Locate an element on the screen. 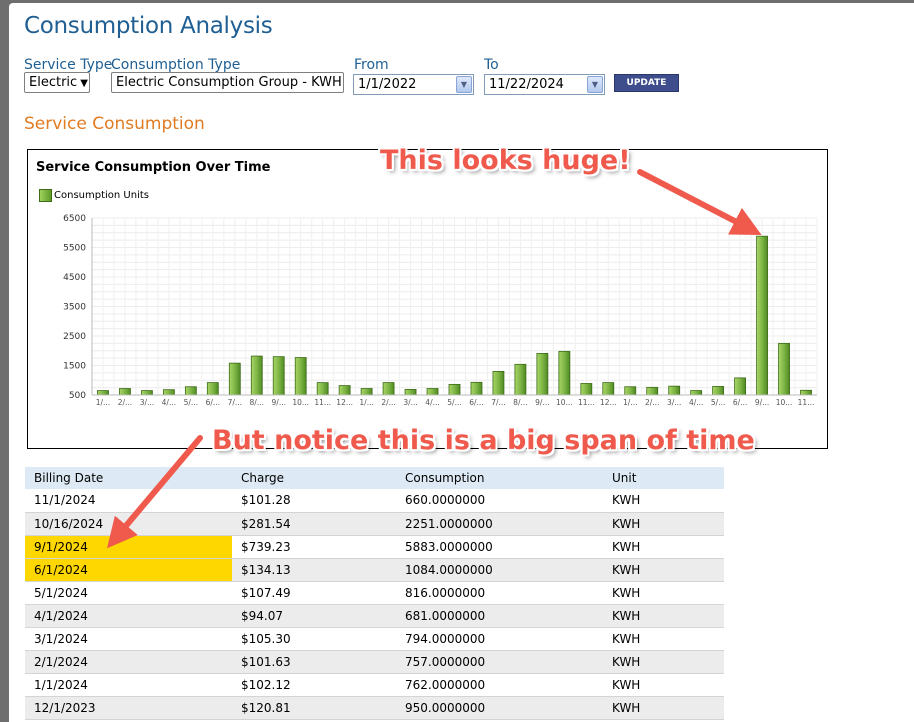  cell-billing-date: 1/1/2024 is located at coordinates (128, 685).